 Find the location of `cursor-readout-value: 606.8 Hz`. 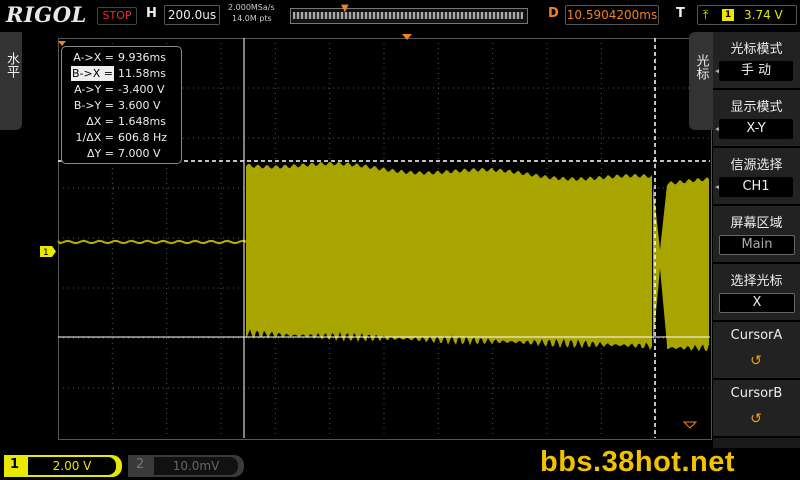

cursor-readout-value: 606.8 Hz is located at coordinates (143, 137).